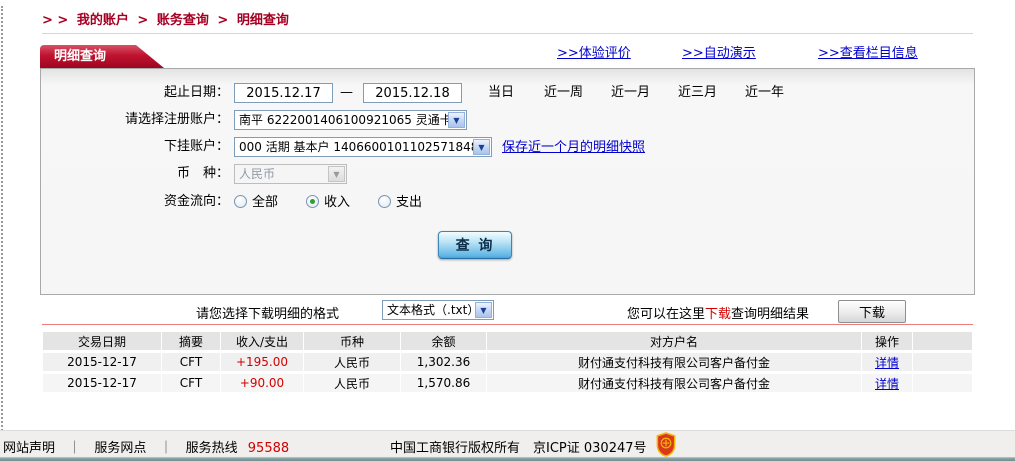 The height and width of the screenshot is (461, 1015). Describe the element at coordinates (563, 93) in the screenshot. I see `quick-range-week: 近一周` at that location.